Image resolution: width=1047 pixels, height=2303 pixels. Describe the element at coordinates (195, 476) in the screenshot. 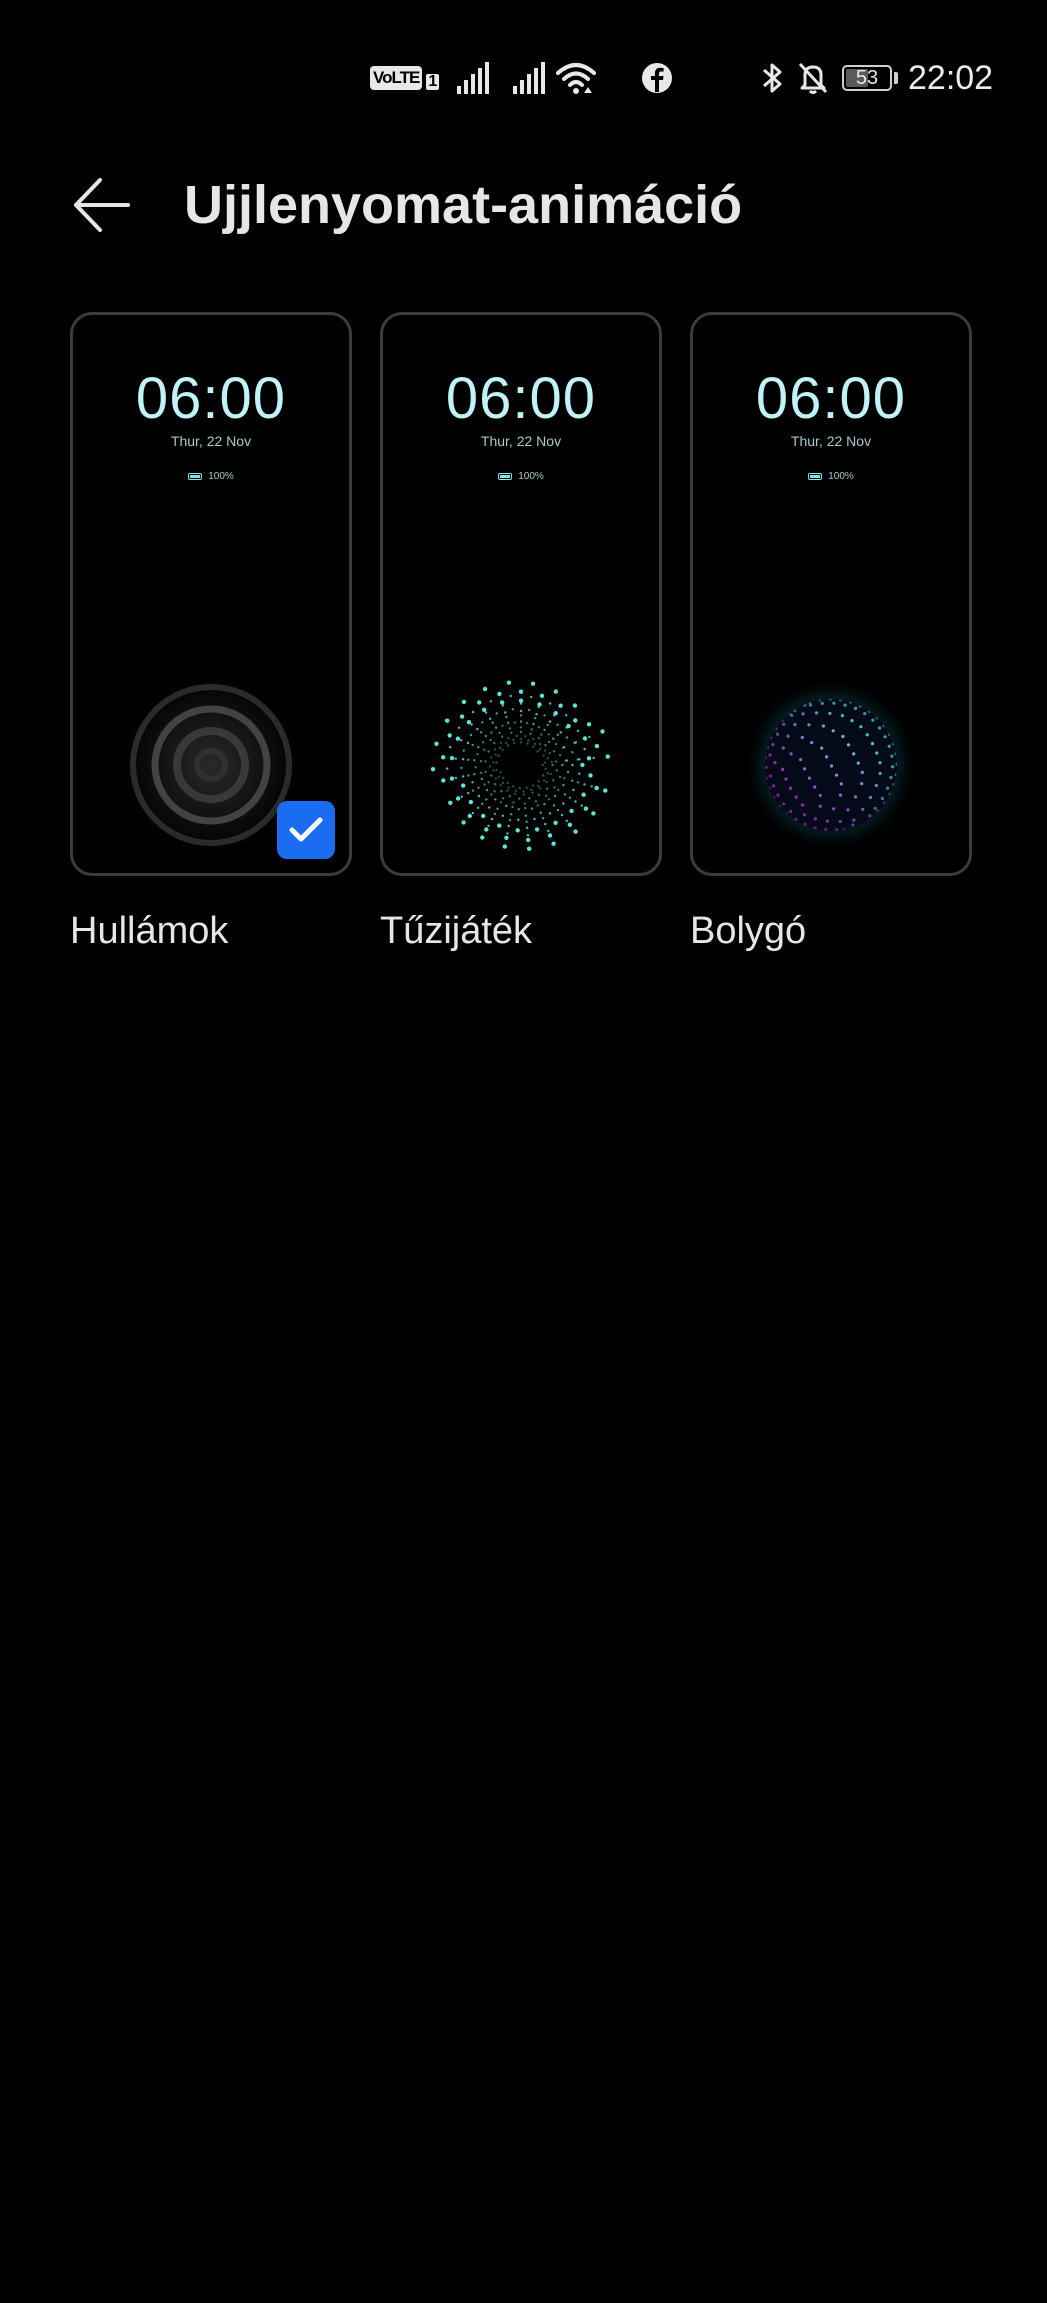

I see `mini-battery-icon` at that location.